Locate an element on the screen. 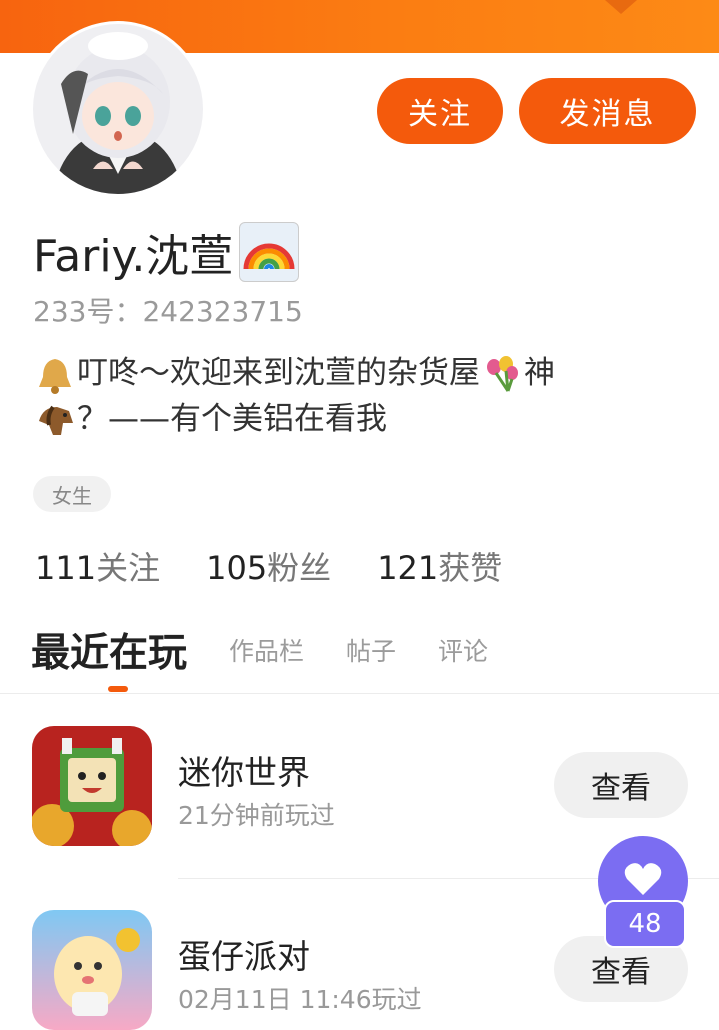  likes-label: 获赞 is located at coordinates (470, 568).